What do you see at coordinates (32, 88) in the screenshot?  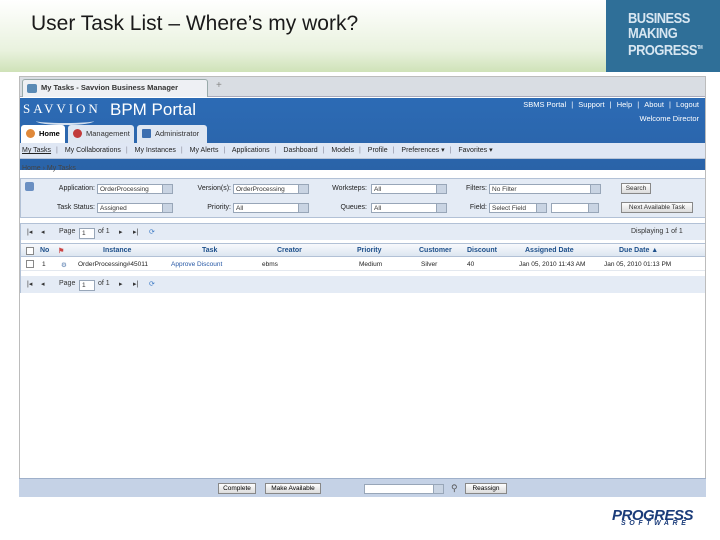 I see `page-icon` at bounding box center [32, 88].